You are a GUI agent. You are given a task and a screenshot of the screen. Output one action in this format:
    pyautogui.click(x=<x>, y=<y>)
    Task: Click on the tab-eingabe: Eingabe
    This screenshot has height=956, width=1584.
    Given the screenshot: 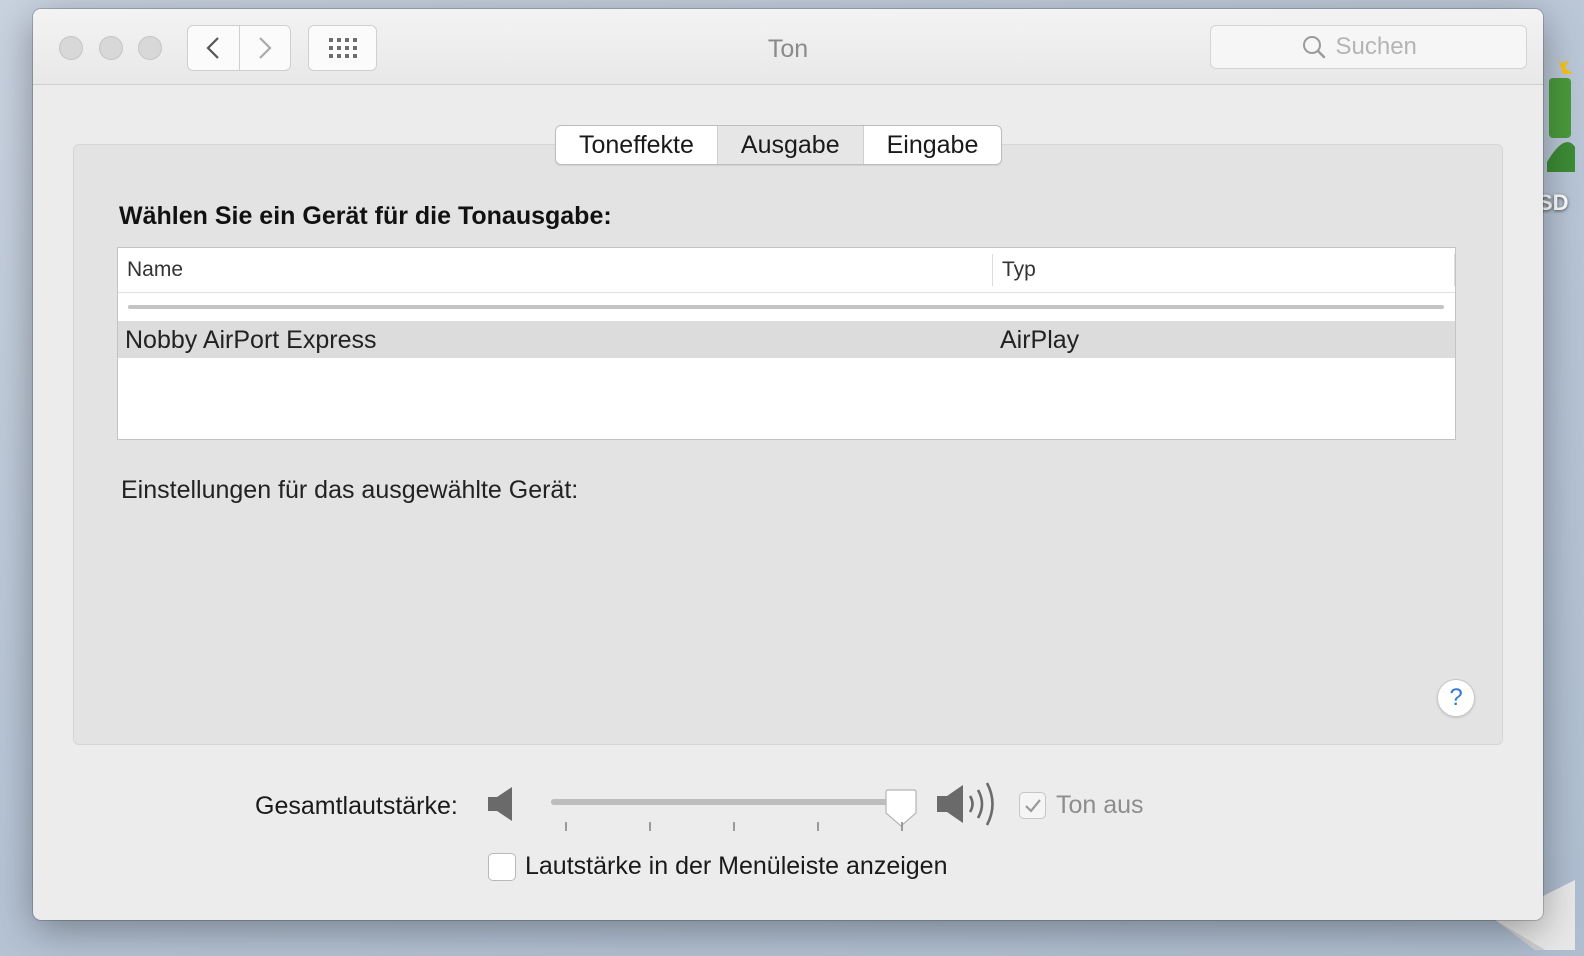 What is the action you would take?
    pyautogui.click(x=932, y=145)
    